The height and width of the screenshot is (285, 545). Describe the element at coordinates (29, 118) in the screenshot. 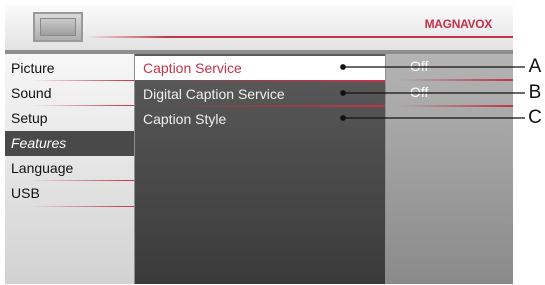

I see `menu-item-label: Setup` at that location.